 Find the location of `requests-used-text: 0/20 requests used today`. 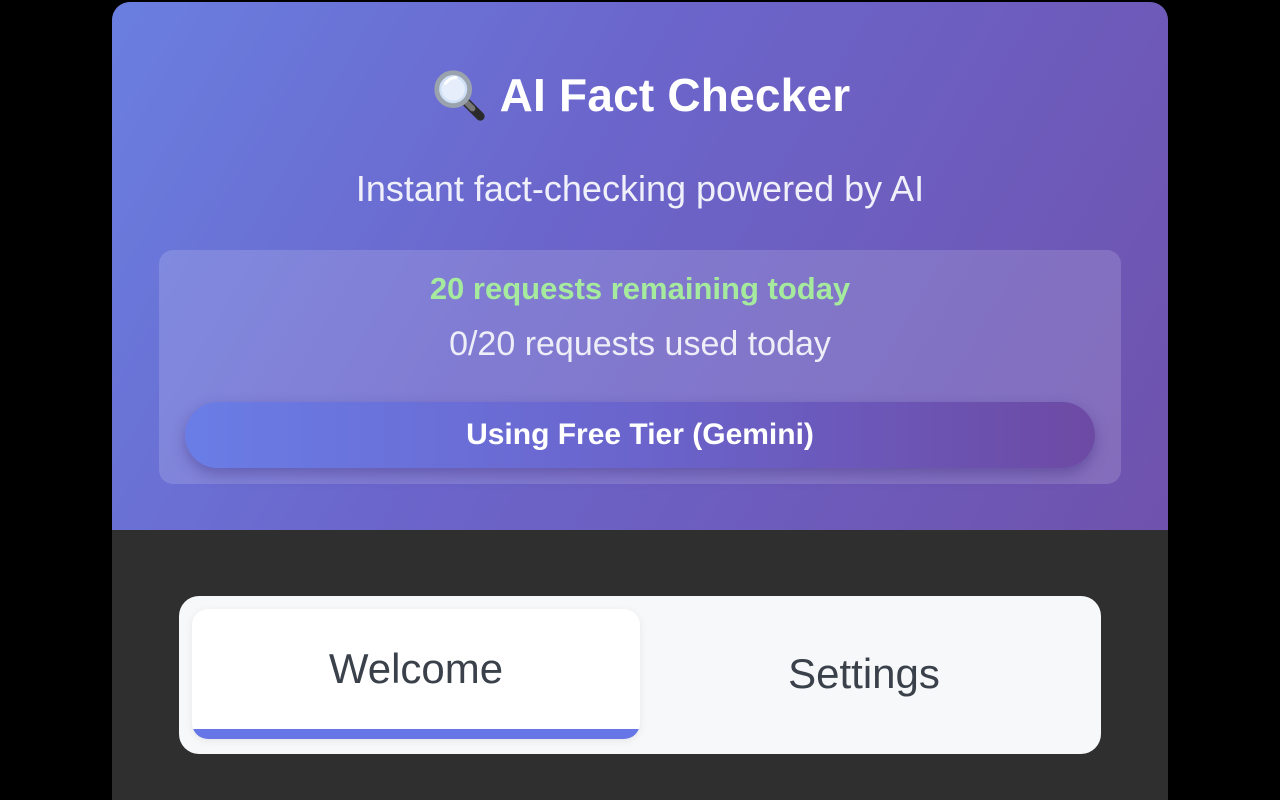

requests-used-text: 0/20 requests used today is located at coordinates (640, 344).